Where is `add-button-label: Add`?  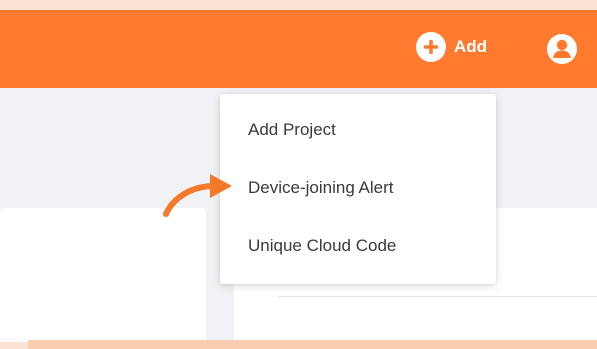
add-button-label: Add is located at coordinates (471, 46).